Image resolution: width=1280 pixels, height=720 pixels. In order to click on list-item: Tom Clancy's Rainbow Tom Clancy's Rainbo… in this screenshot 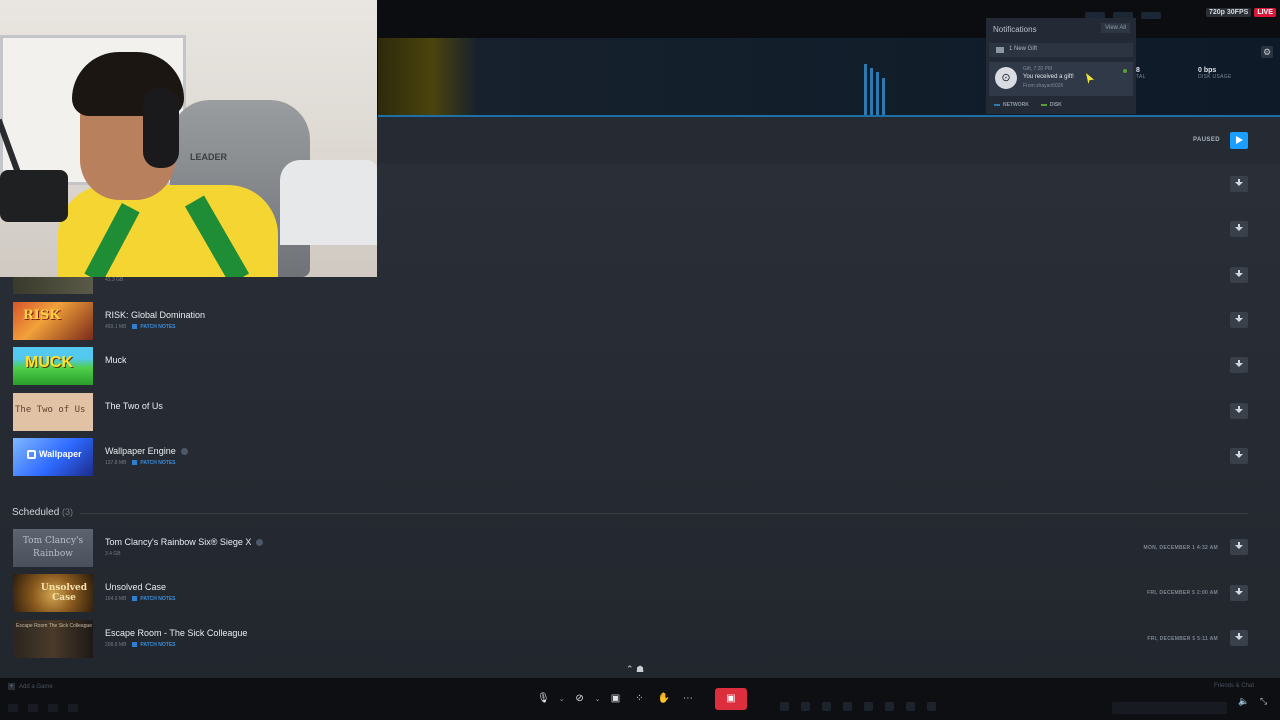, I will do `click(630, 549)`.